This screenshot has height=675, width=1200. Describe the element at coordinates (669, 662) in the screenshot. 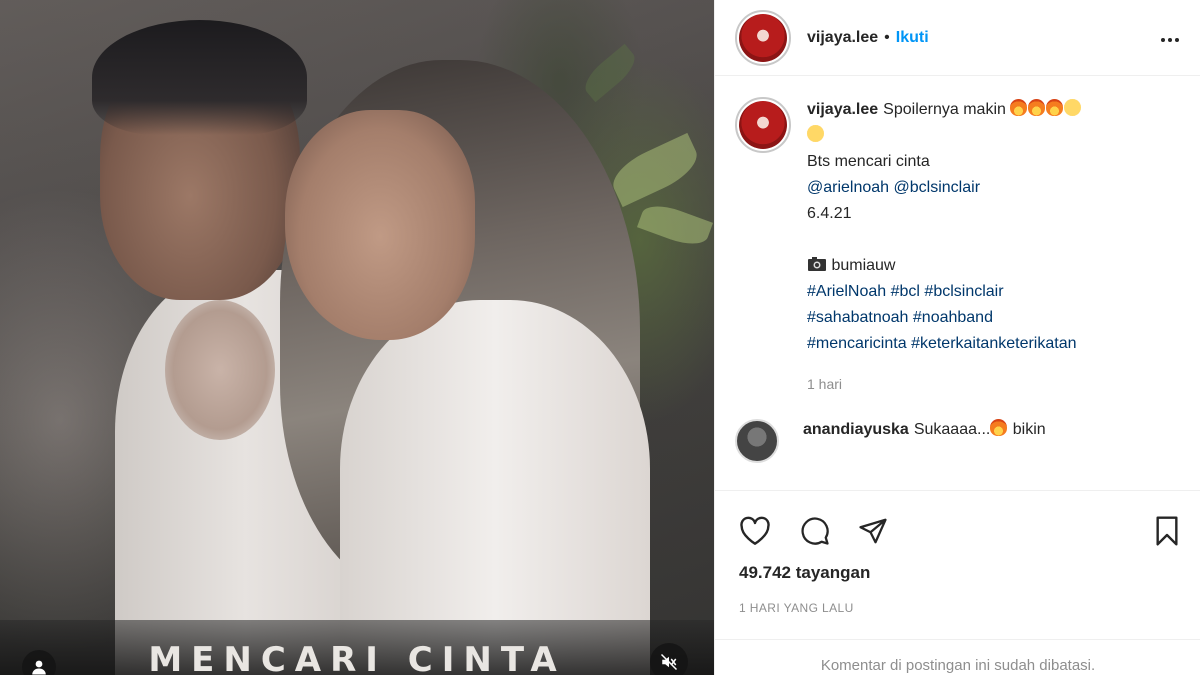

I see `speaker-muted-icon` at that location.